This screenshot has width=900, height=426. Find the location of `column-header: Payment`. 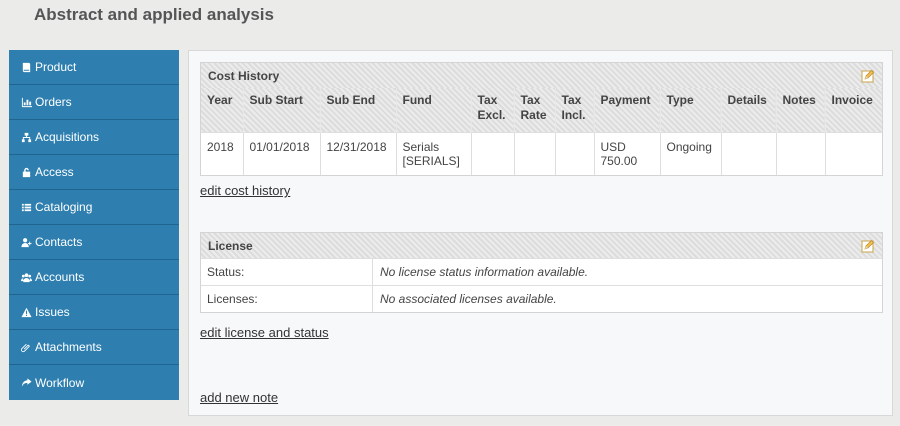

column-header: Payment is located at coordinates (627, 110).